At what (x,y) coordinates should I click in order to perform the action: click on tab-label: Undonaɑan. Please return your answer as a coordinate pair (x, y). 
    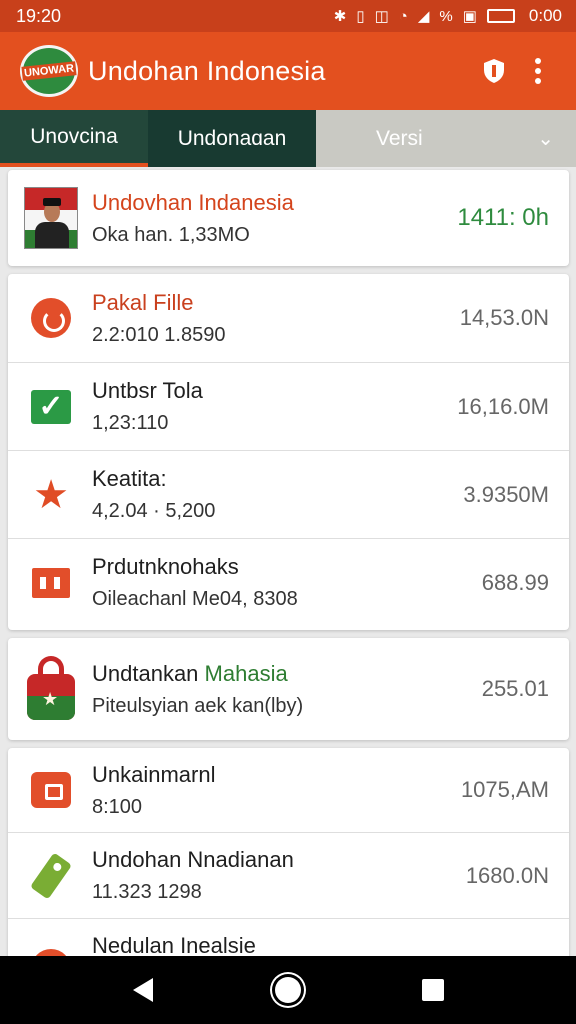
    Looking at the image, I should click on (232, 138).